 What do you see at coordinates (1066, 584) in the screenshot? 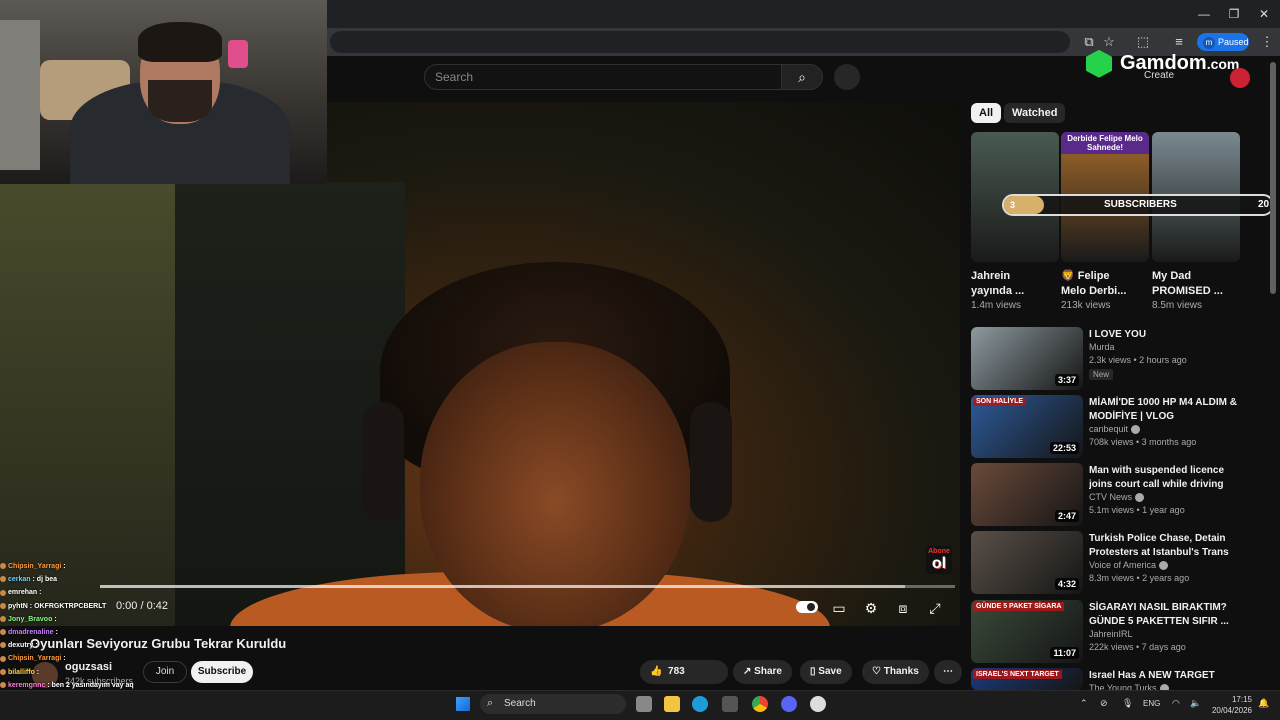
I see `duration-badge: 4:32` at bounding box center [1066, 584].